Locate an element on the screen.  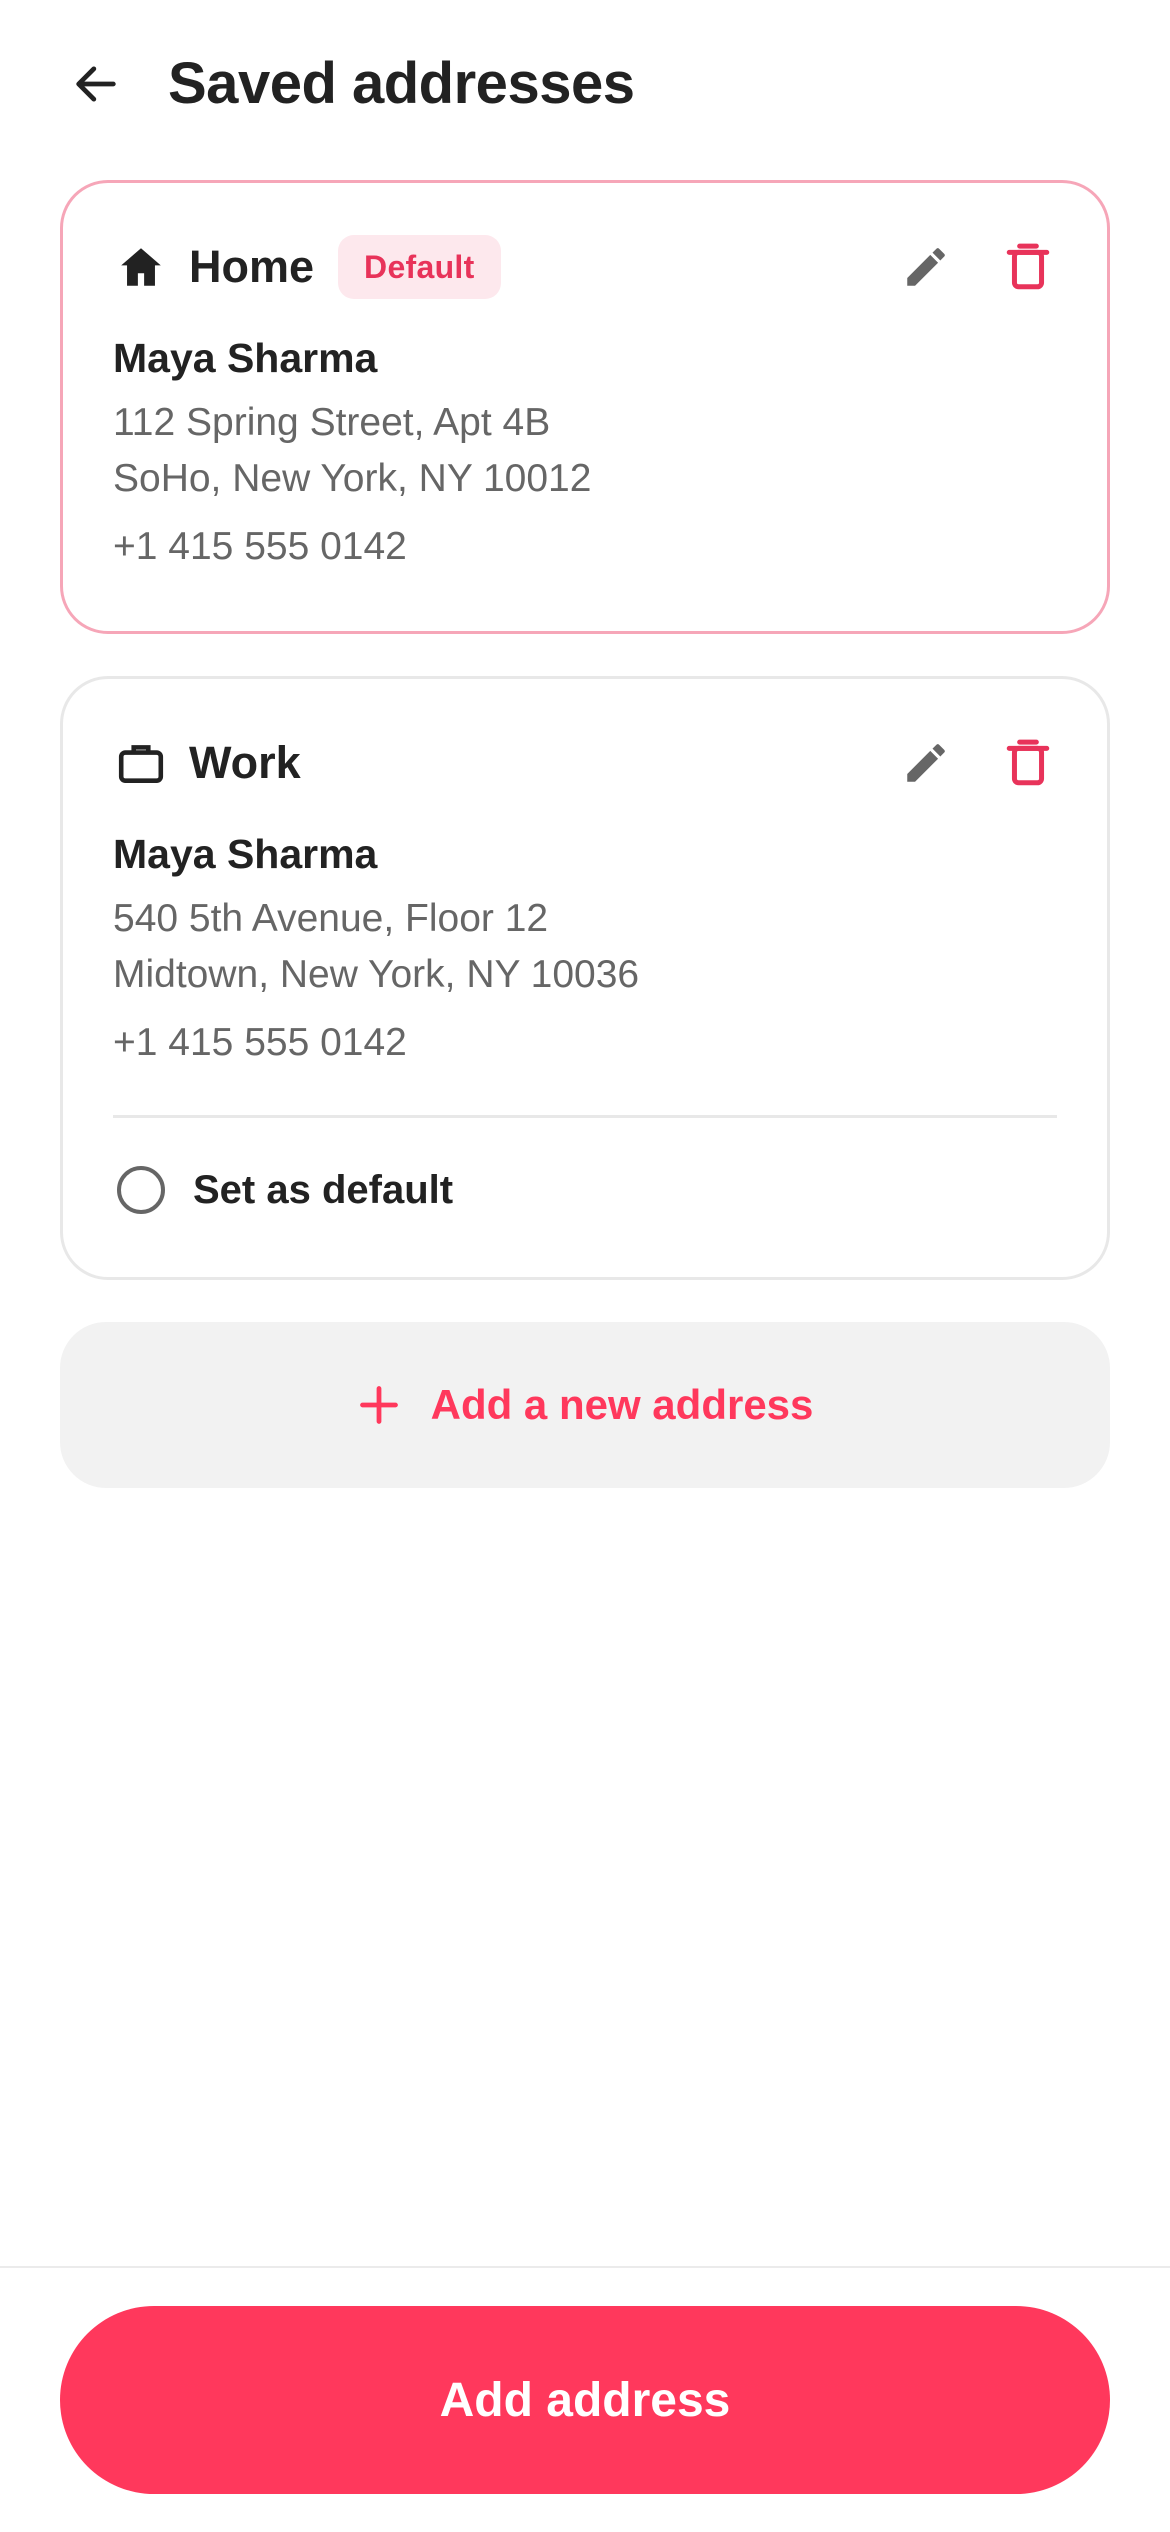
add-new-address-button: Add a new address is located at coordinates (585, 1405).